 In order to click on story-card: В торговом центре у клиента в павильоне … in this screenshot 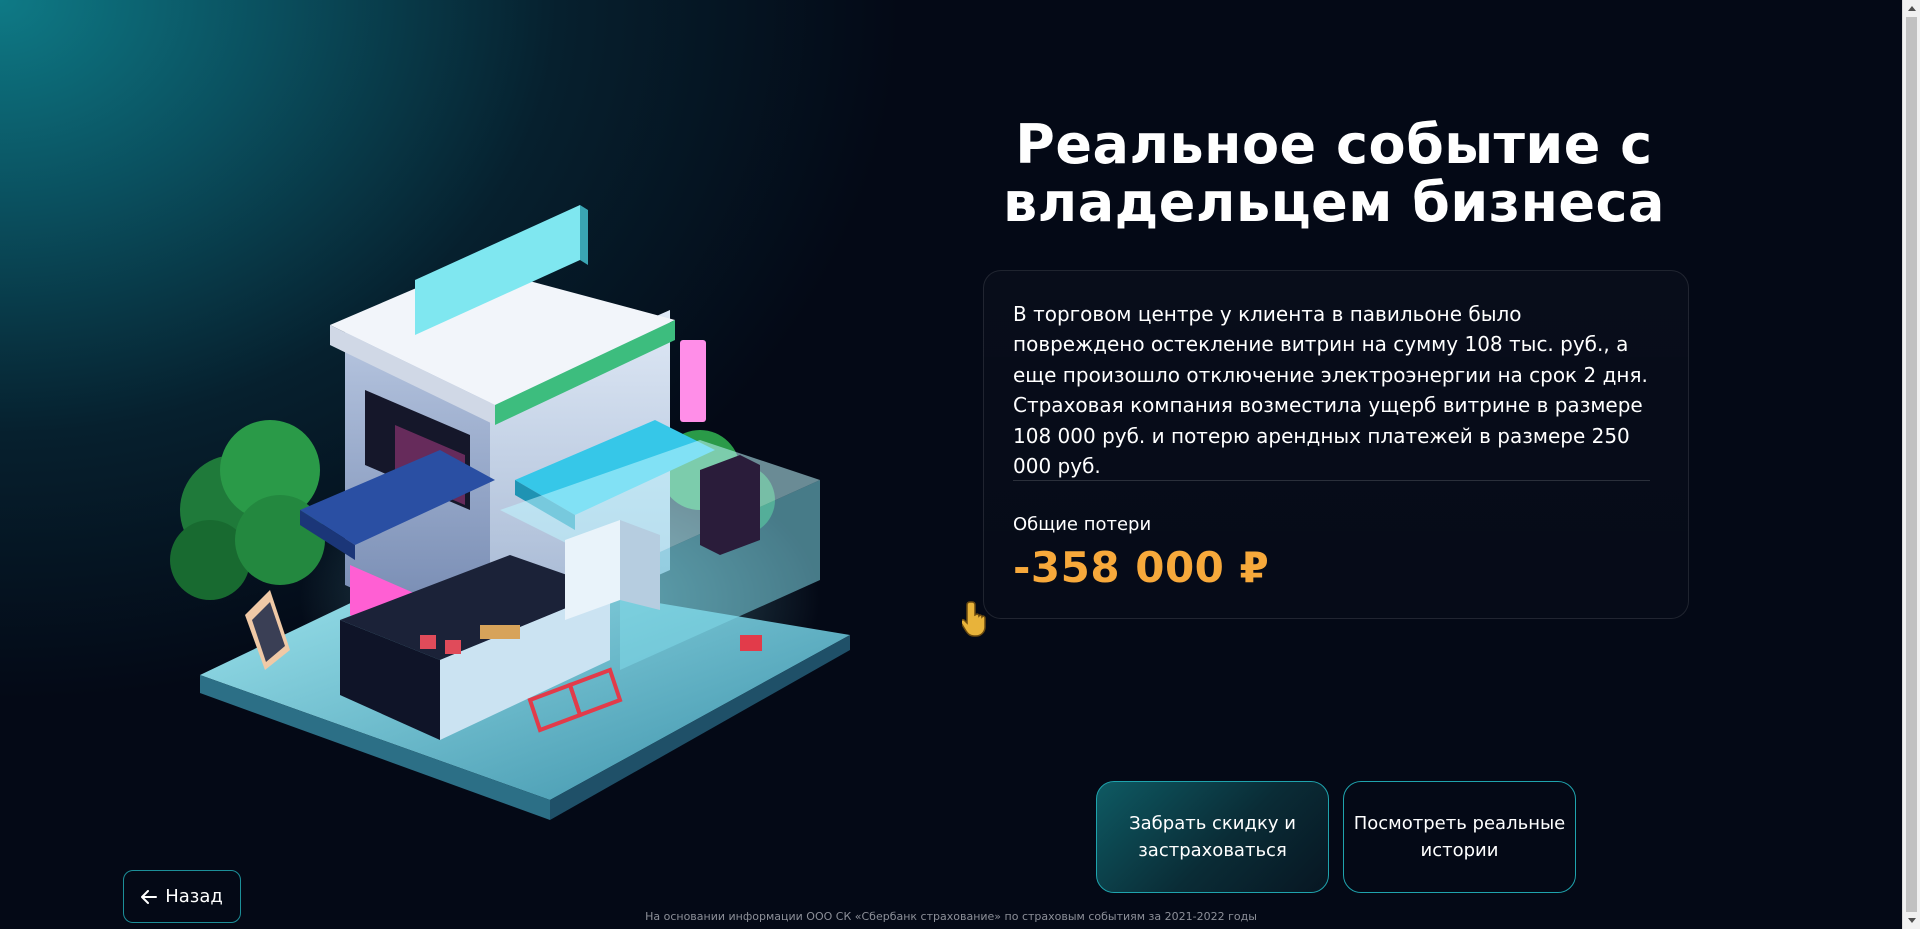, I will do `click(1336, 444)`.